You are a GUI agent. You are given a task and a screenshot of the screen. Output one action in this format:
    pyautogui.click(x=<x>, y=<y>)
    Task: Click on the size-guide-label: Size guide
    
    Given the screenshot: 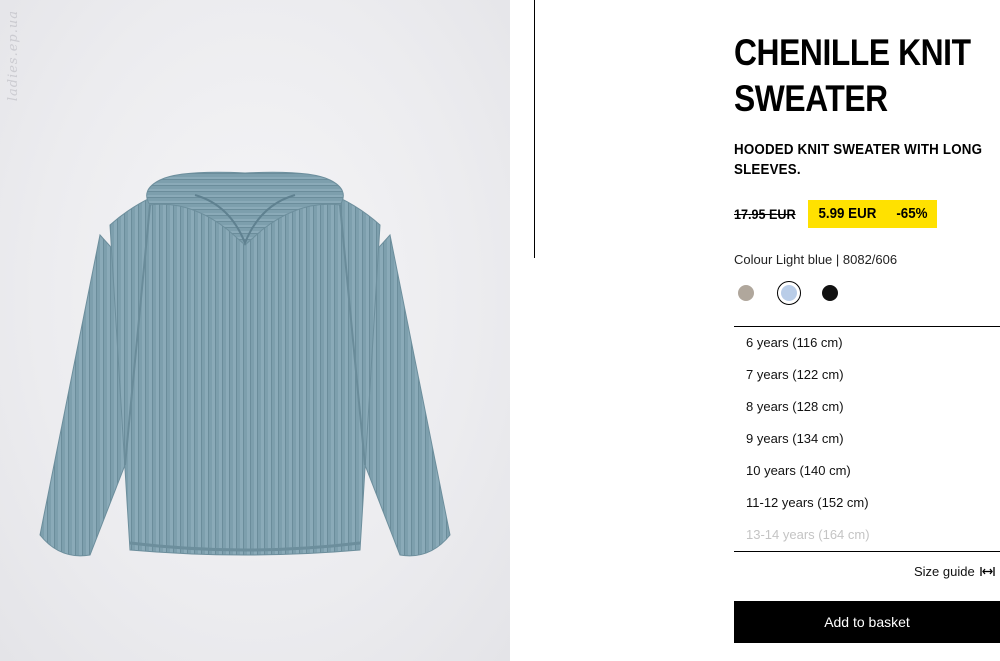 What is the action you would take?
    pyautogui.click(x=944, y=571)
    